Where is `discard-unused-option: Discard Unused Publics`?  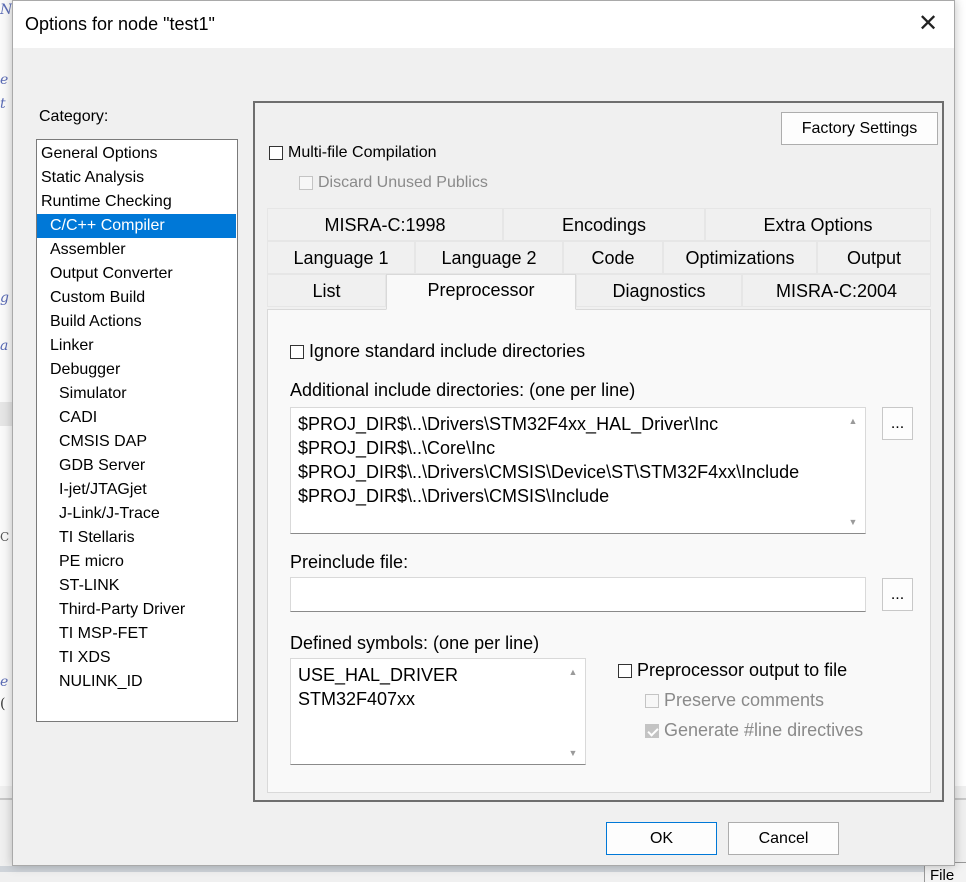
discard-unused-option: Discard Unused Publics is located at coordinates (393, 183).